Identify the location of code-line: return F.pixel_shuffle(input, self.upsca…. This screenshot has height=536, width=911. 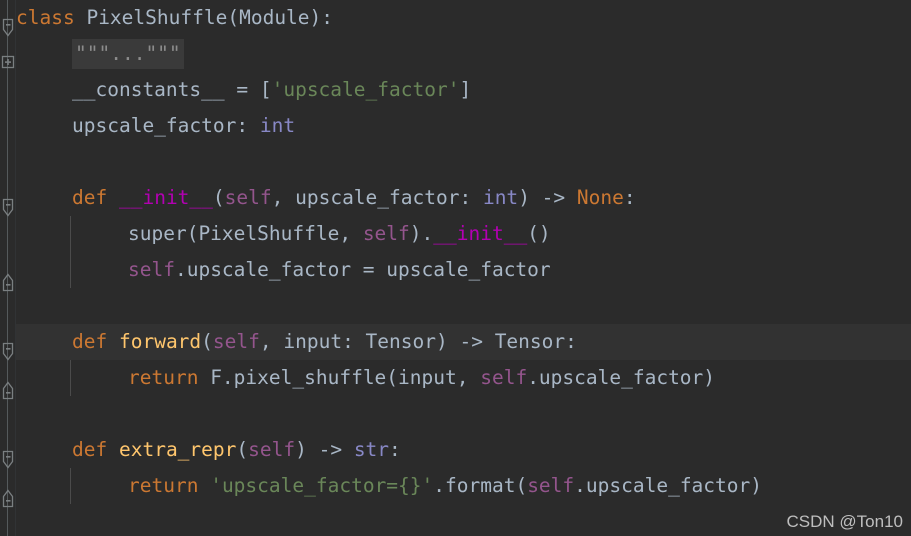
(463, 378).